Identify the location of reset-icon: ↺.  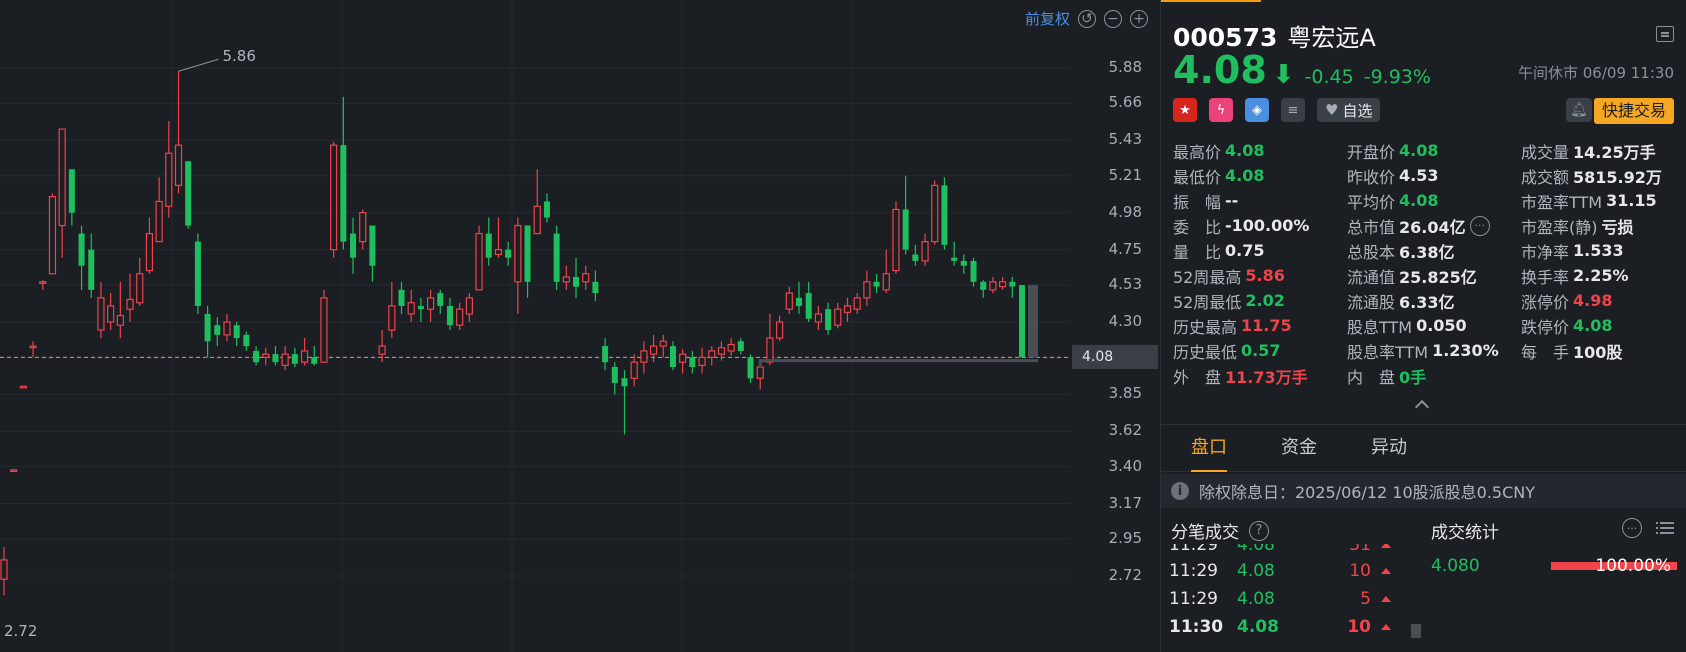
(1087, 18).